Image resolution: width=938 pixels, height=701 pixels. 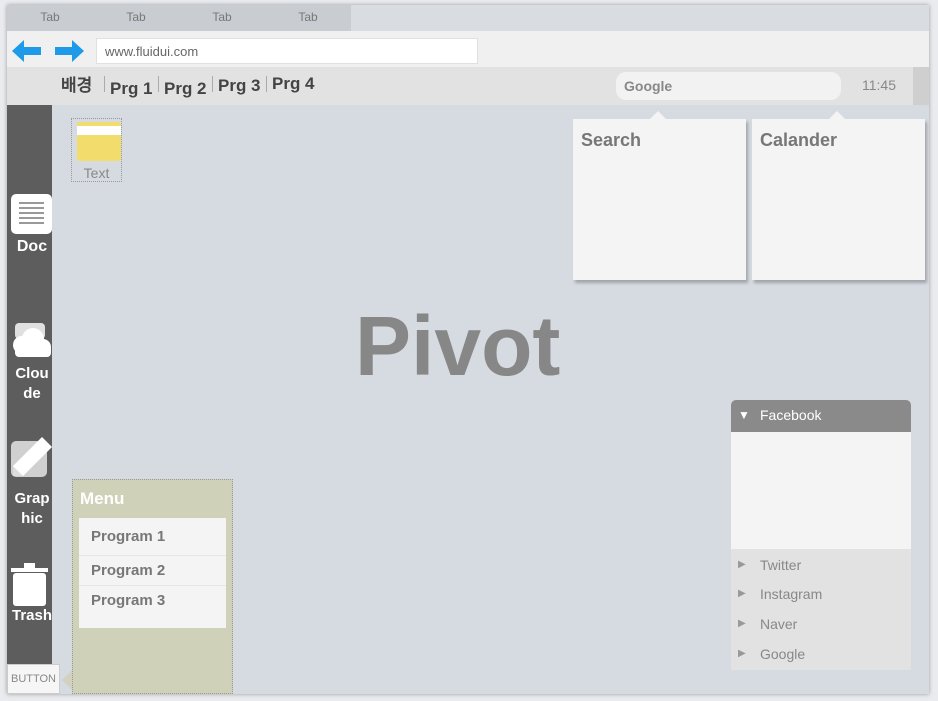 I want to click on button-pointer, so click(x=67, y=680).